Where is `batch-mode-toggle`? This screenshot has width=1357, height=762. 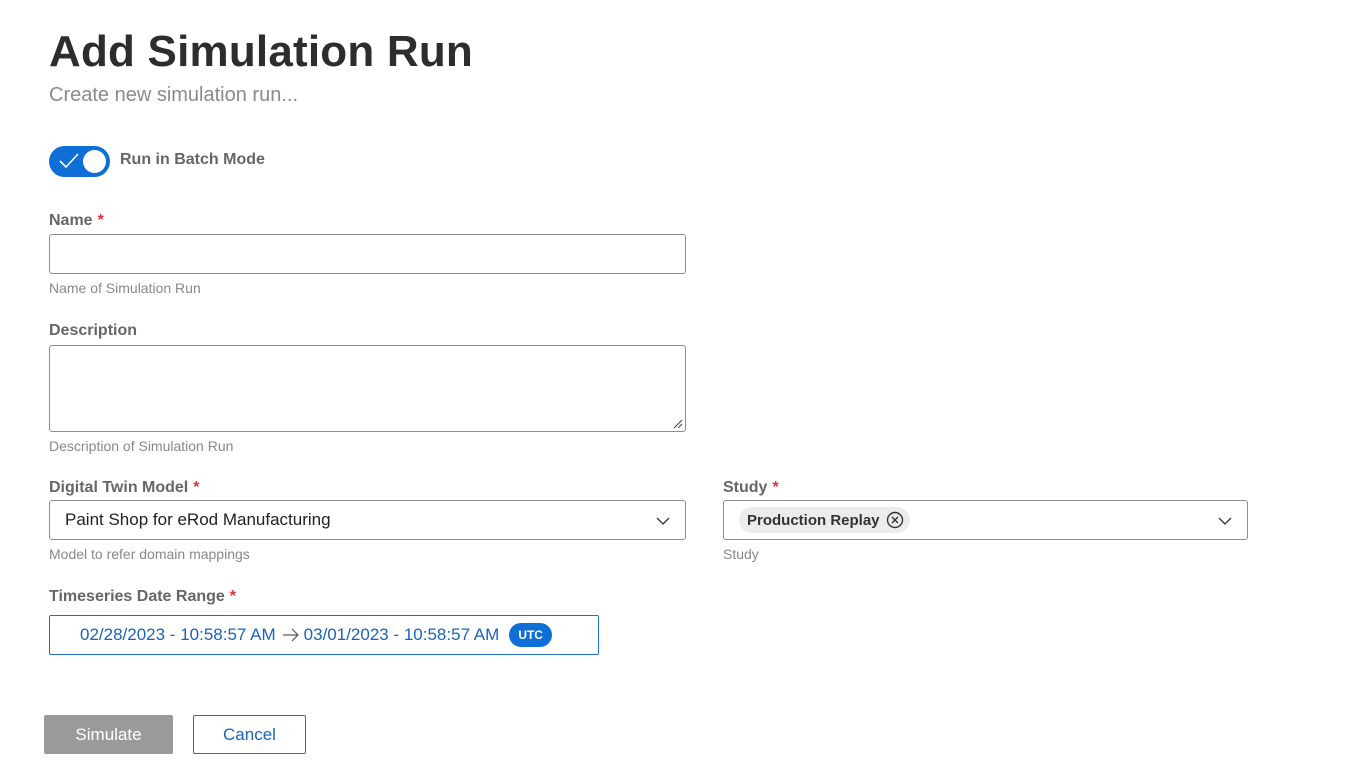
batch-mode-toggle is located at coordinates (79, 161).